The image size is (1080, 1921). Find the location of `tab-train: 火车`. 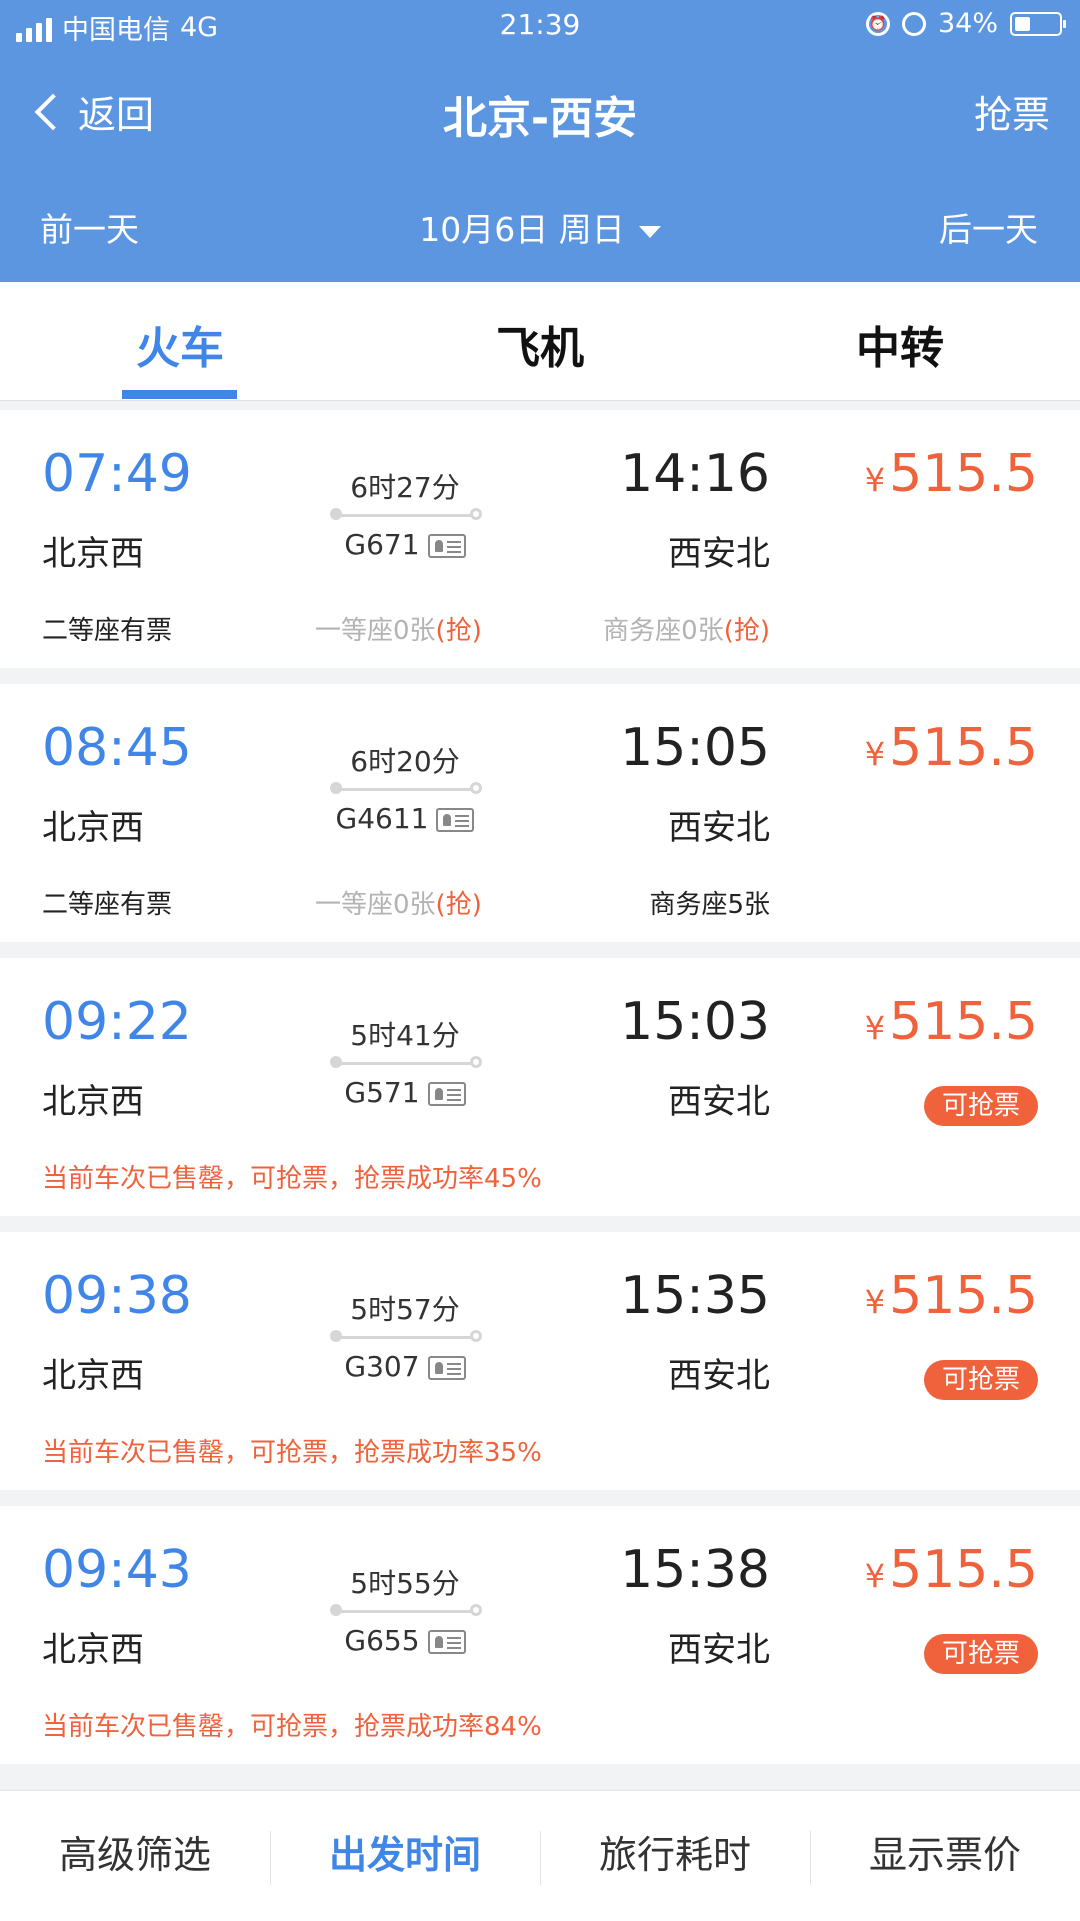

tab-train: 火车 is located at coordinates (180, 344).